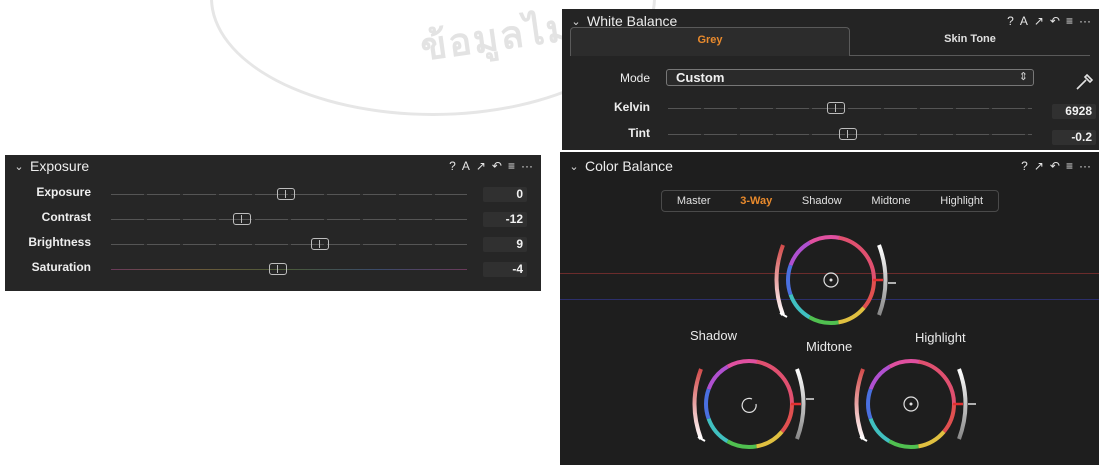 The width and height of the screenshot is (1100, 466). Describe the element at coordinates (1074, 137) in the screenshot. I see `slider-value: -0.2` at that location.